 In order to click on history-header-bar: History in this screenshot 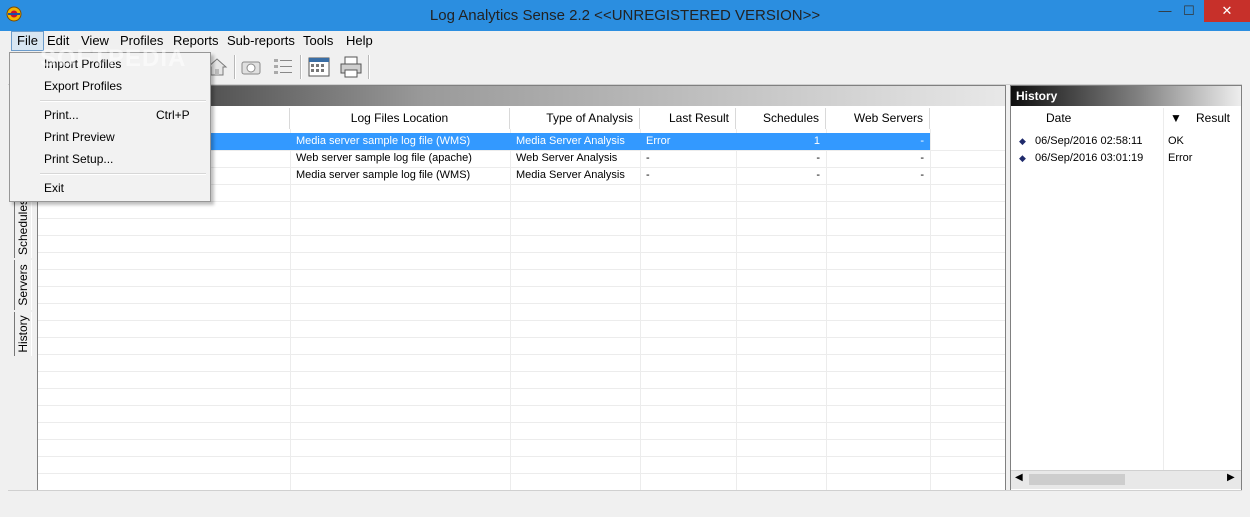, I will do `click(1126, 96)`.